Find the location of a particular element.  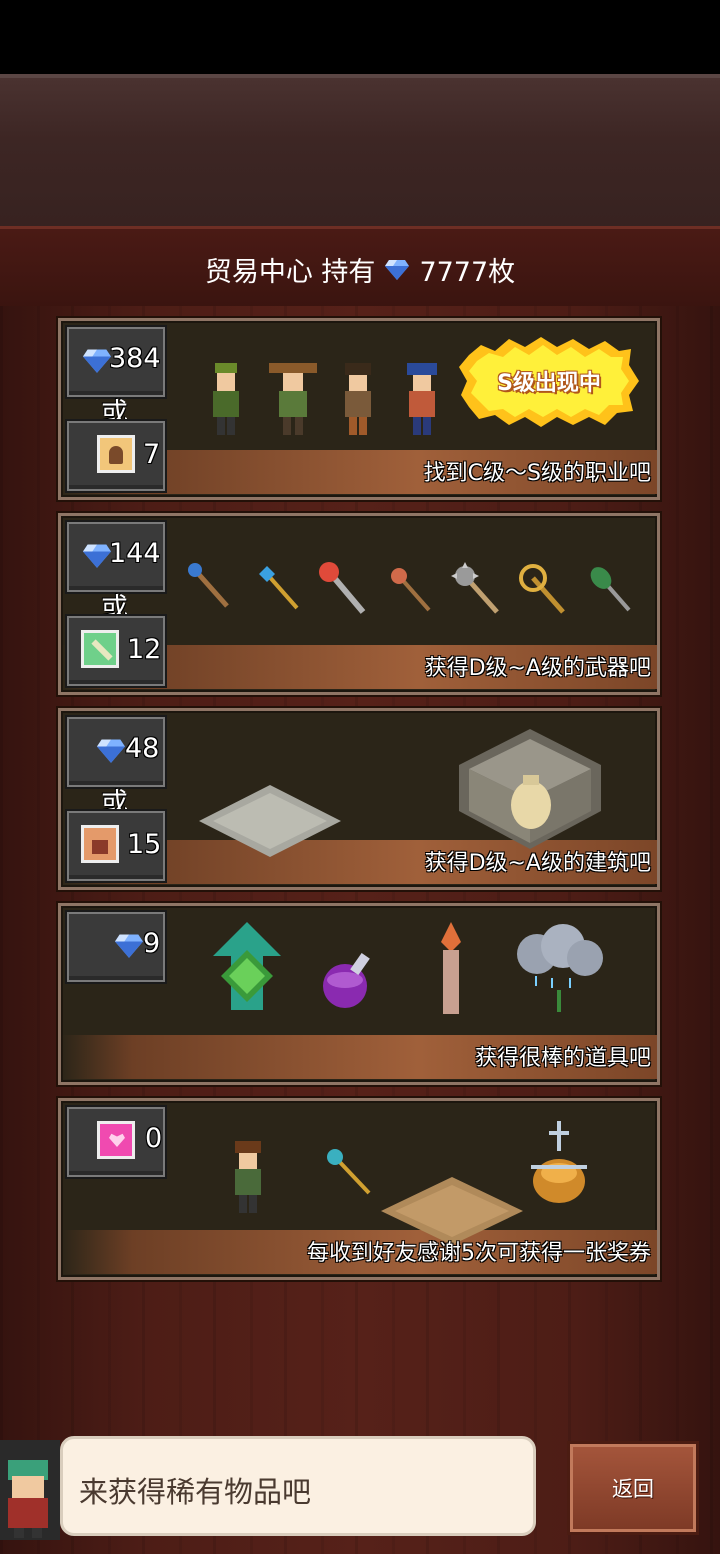

gacha-card-weapons: 144 或 12 获得D级~A级的武器吧 is located at coordinates (359, 604).